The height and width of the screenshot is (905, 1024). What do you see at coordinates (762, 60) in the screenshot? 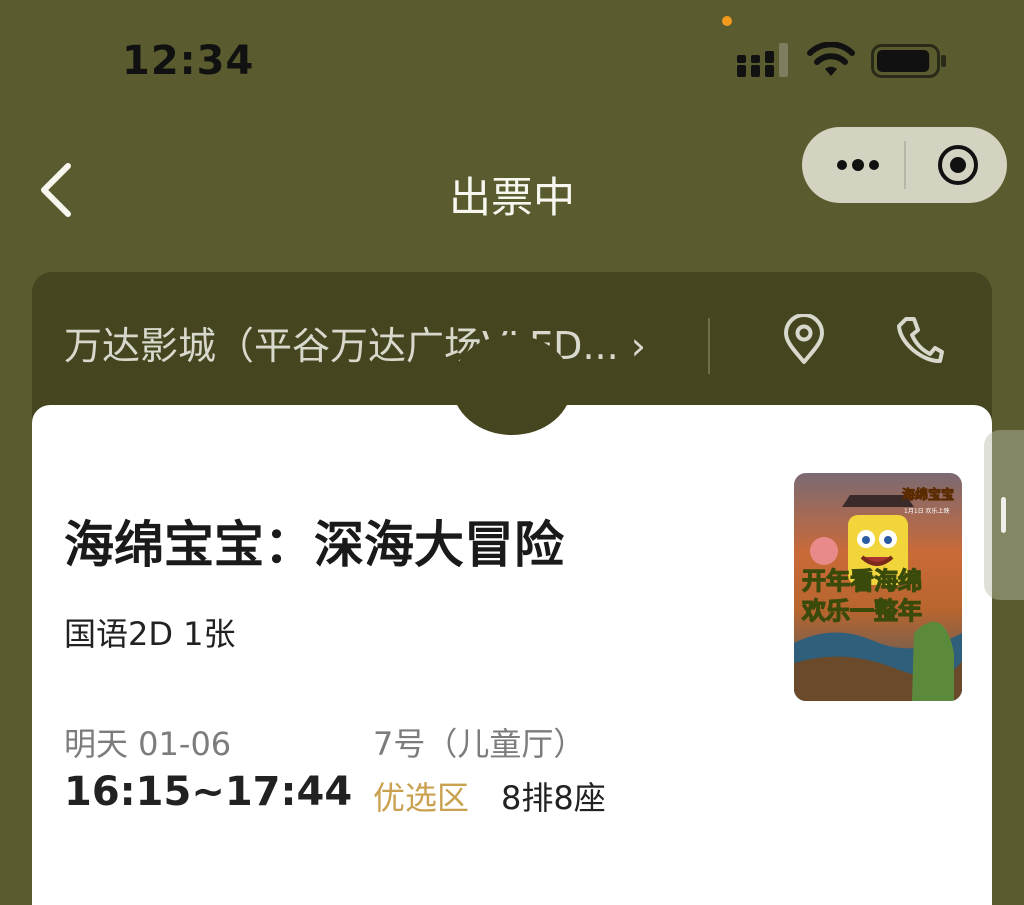
I see `cellular-signal-icon` at bounding box center [762, 60].